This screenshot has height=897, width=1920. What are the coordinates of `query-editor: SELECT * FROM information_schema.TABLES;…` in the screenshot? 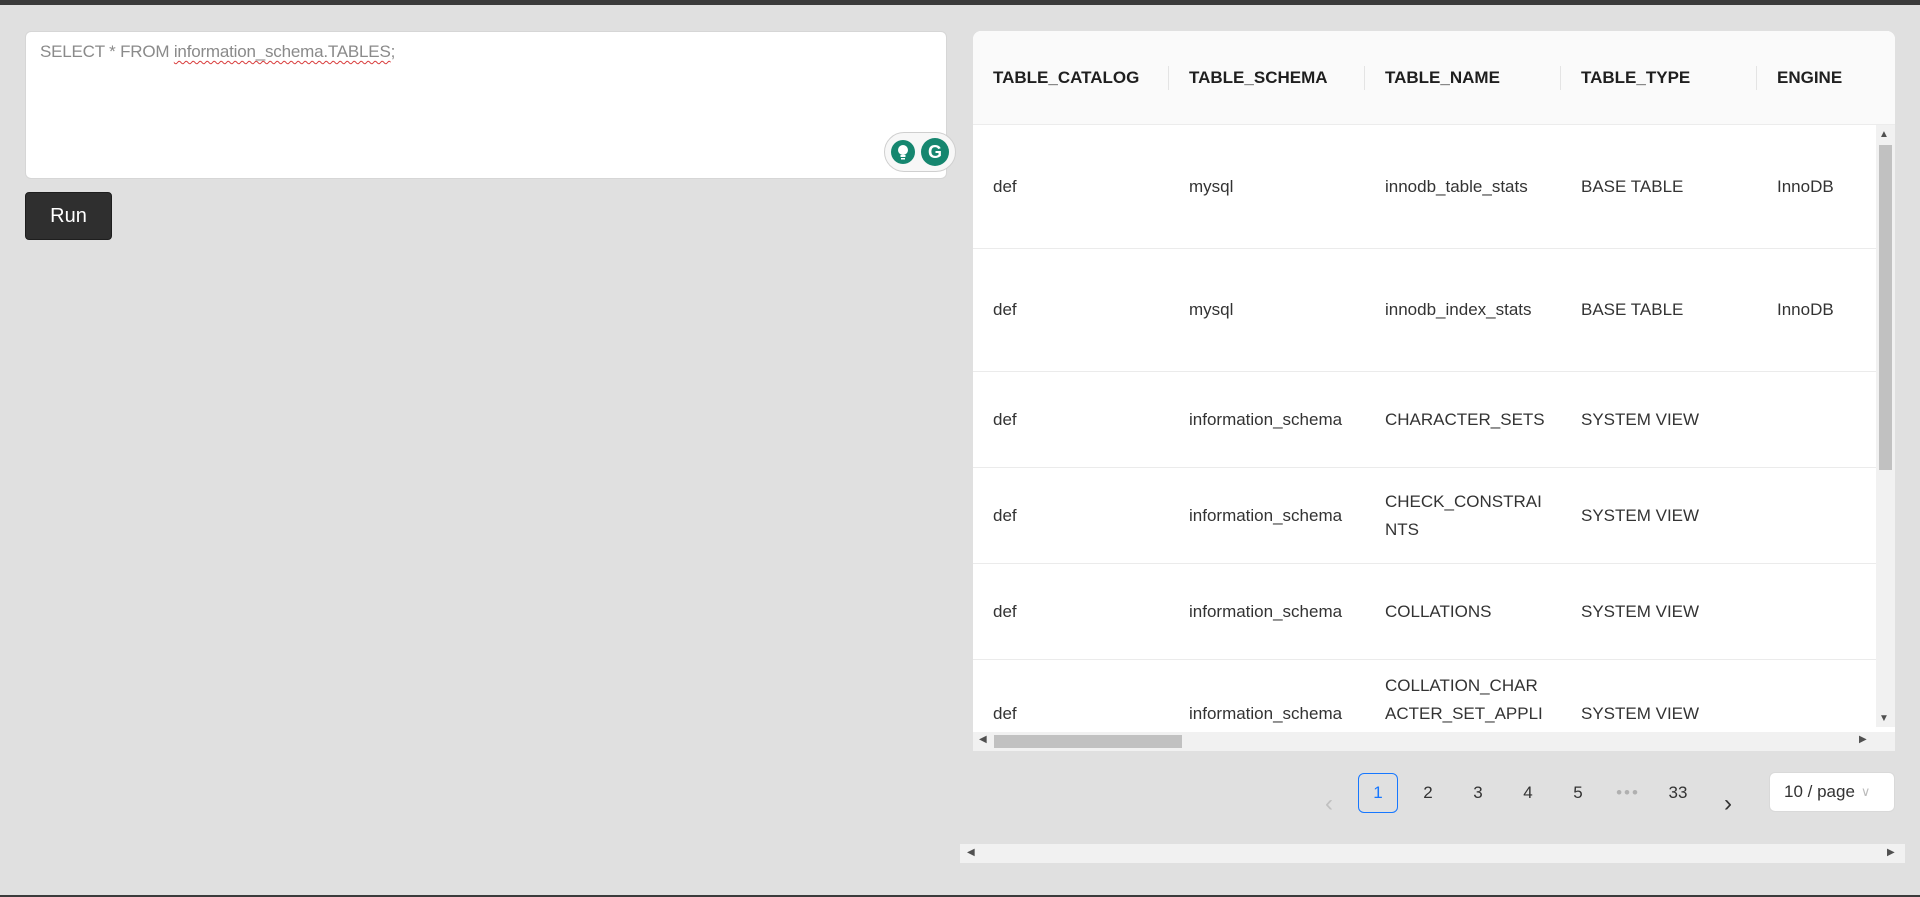 It's located at (490, 105).